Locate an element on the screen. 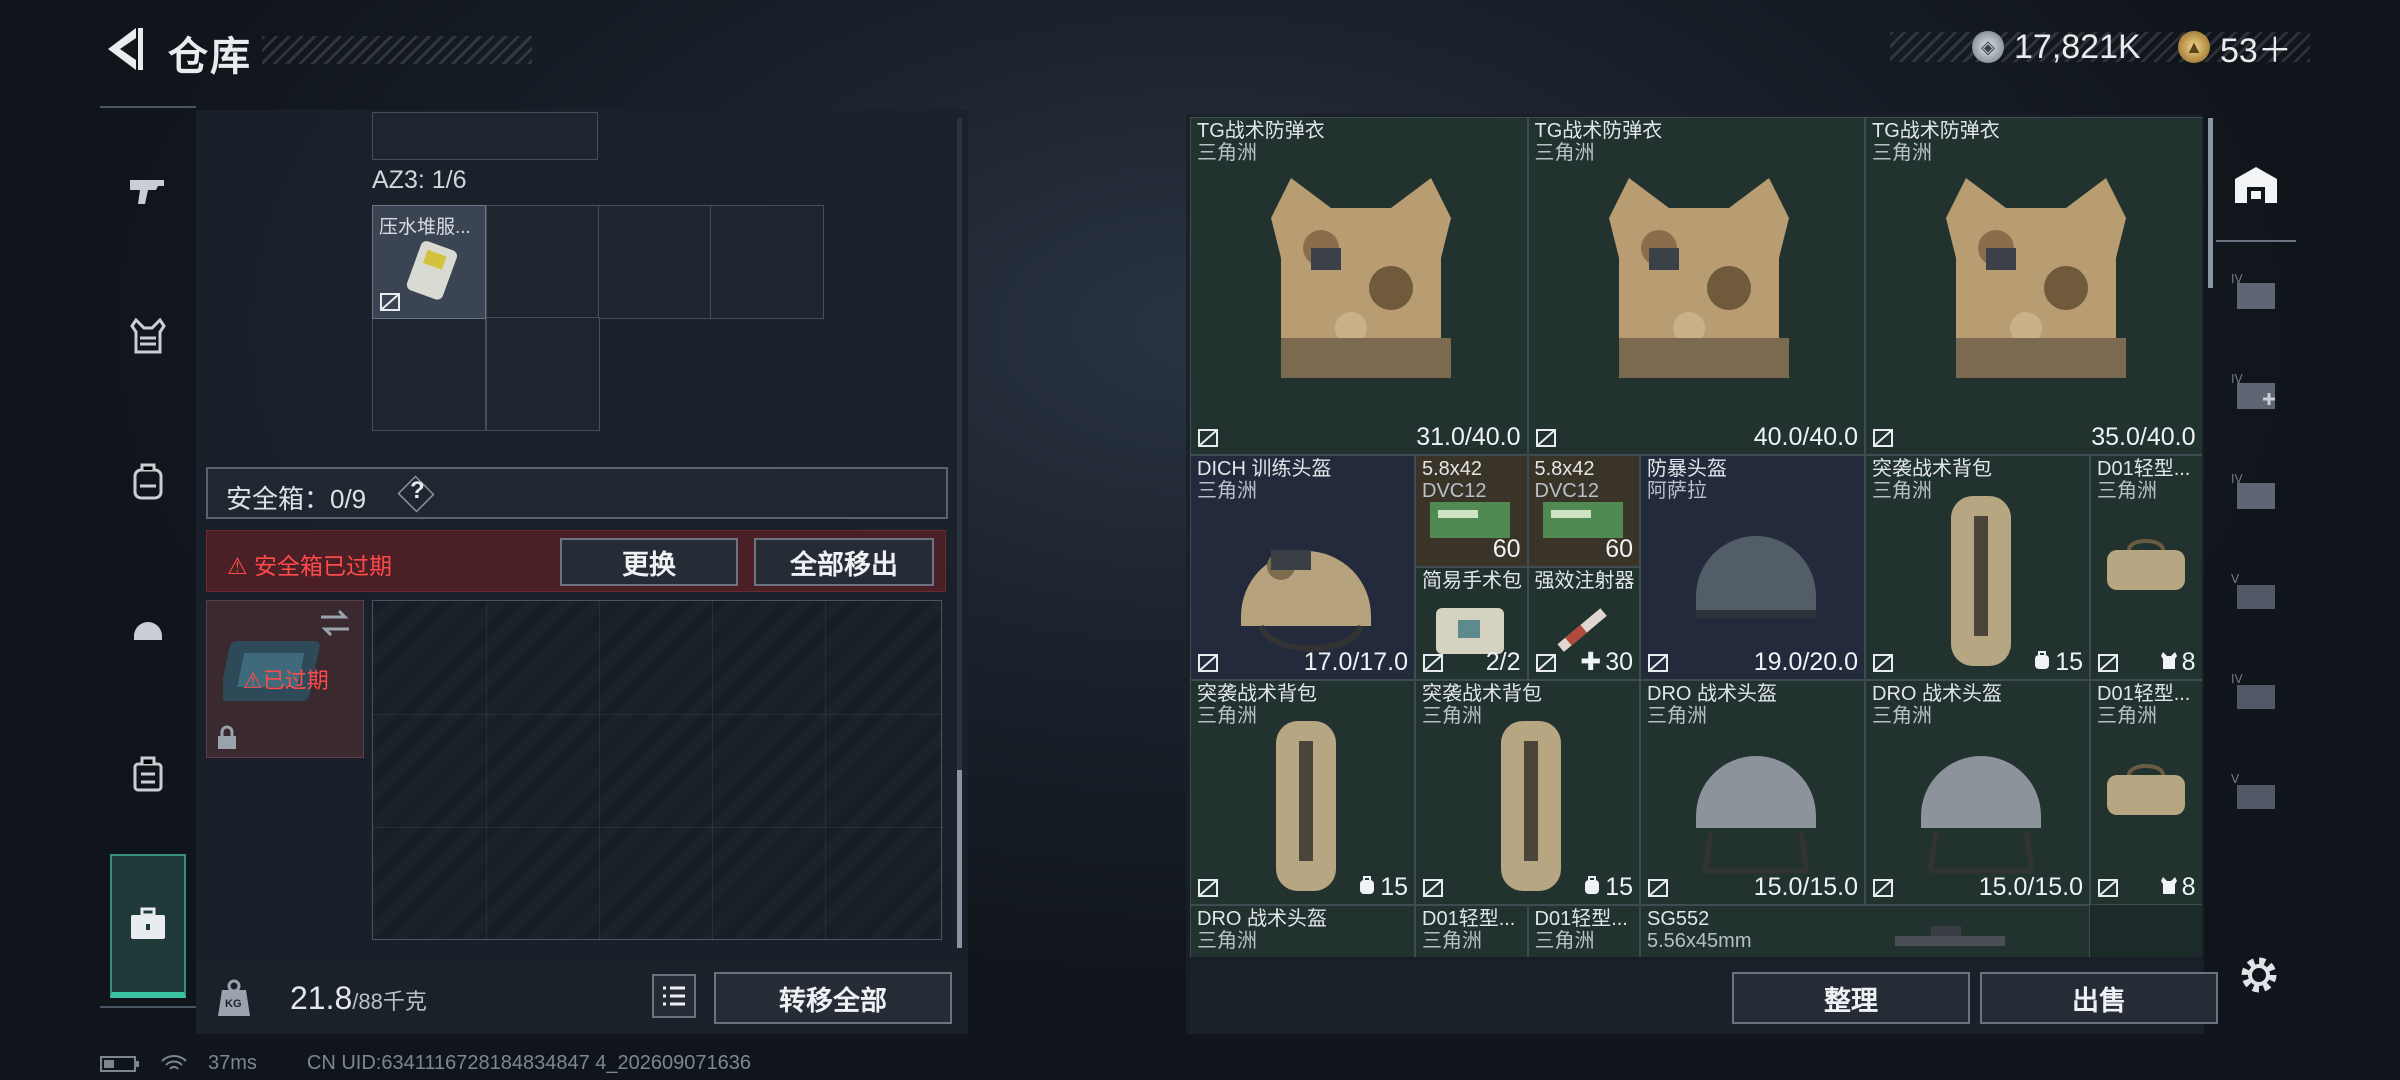 This screenshot has width=2400, height=1080. organize-button: 整理 is located at coordinates (1851, 998).